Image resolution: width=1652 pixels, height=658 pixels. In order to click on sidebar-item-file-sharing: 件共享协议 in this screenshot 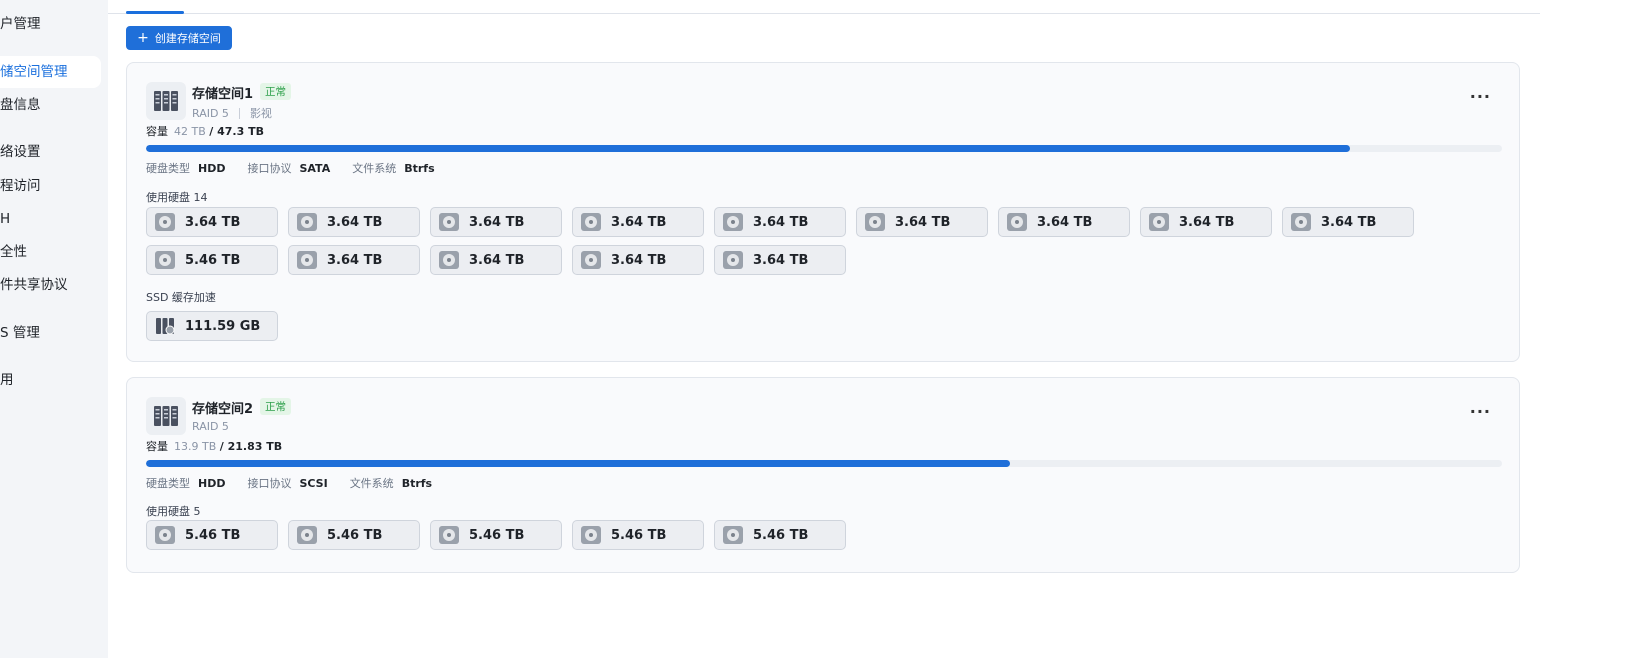, I will do `click(50, 285)`.